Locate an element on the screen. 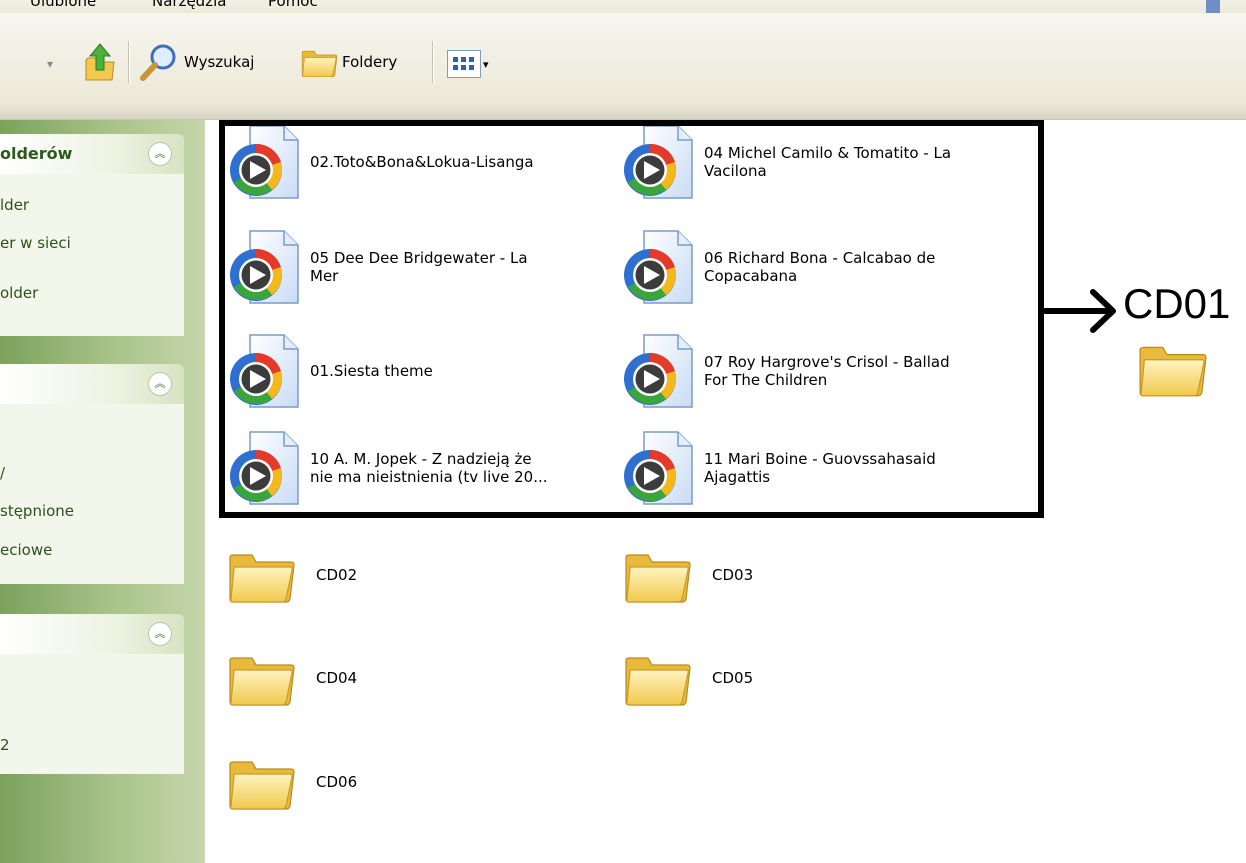  folder-name: CD05 is located at coordinates (733, 678).